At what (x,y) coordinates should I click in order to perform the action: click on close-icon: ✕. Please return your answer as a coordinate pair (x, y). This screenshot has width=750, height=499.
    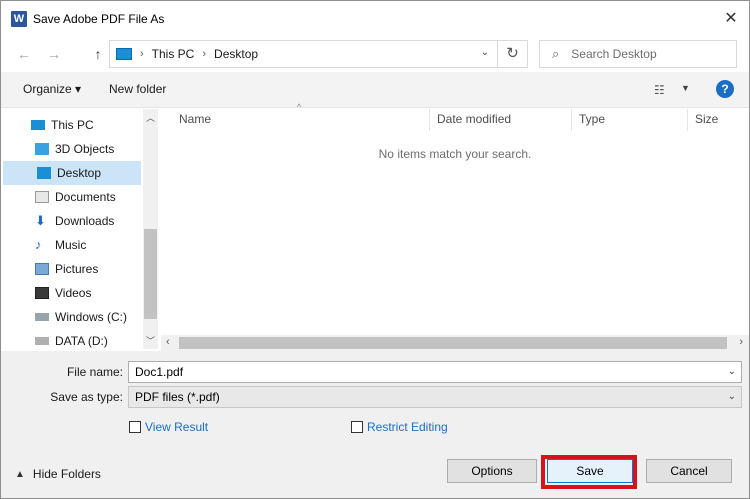
    Looking at the image, I should click on (731, 18).